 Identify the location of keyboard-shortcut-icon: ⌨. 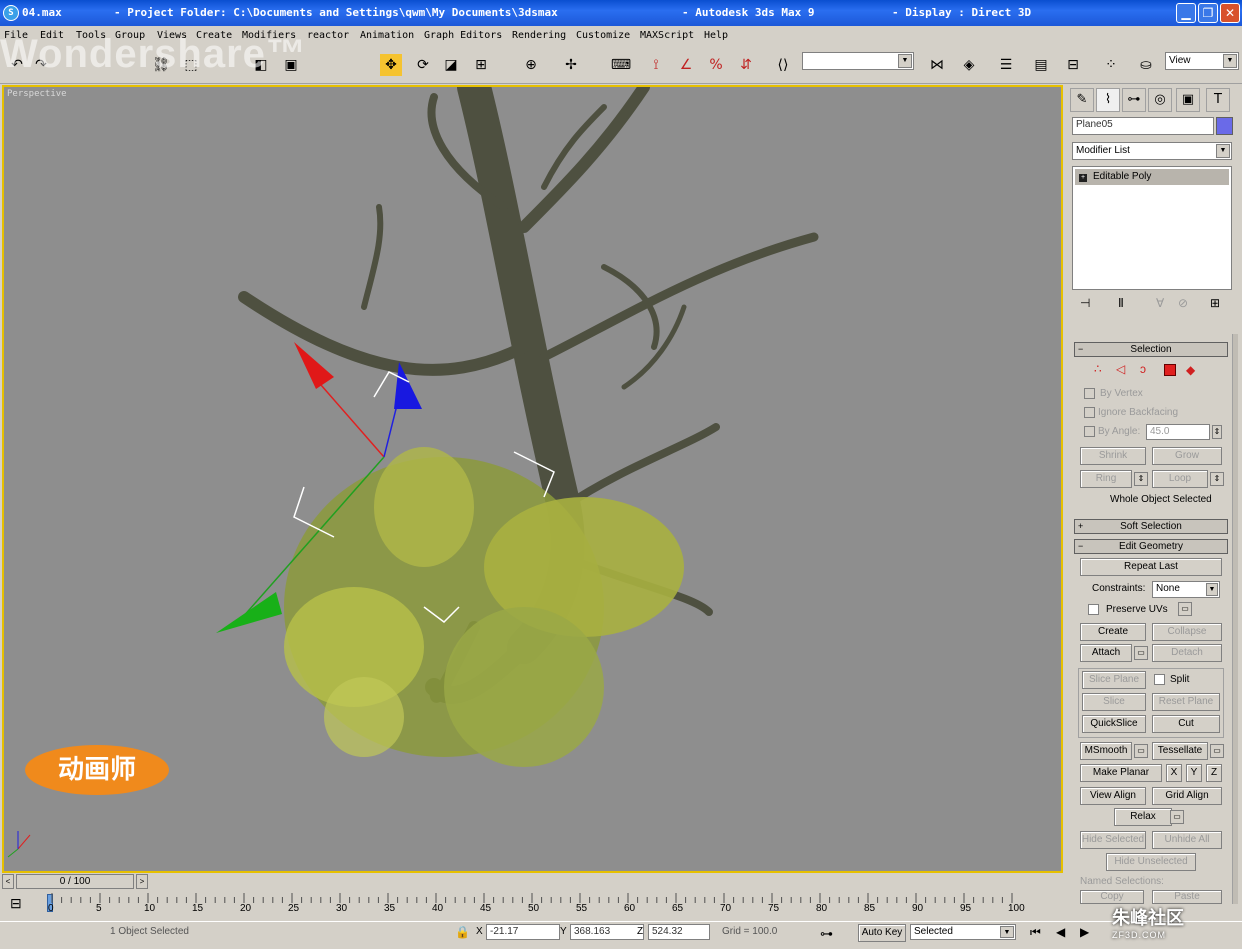
(621, 65).